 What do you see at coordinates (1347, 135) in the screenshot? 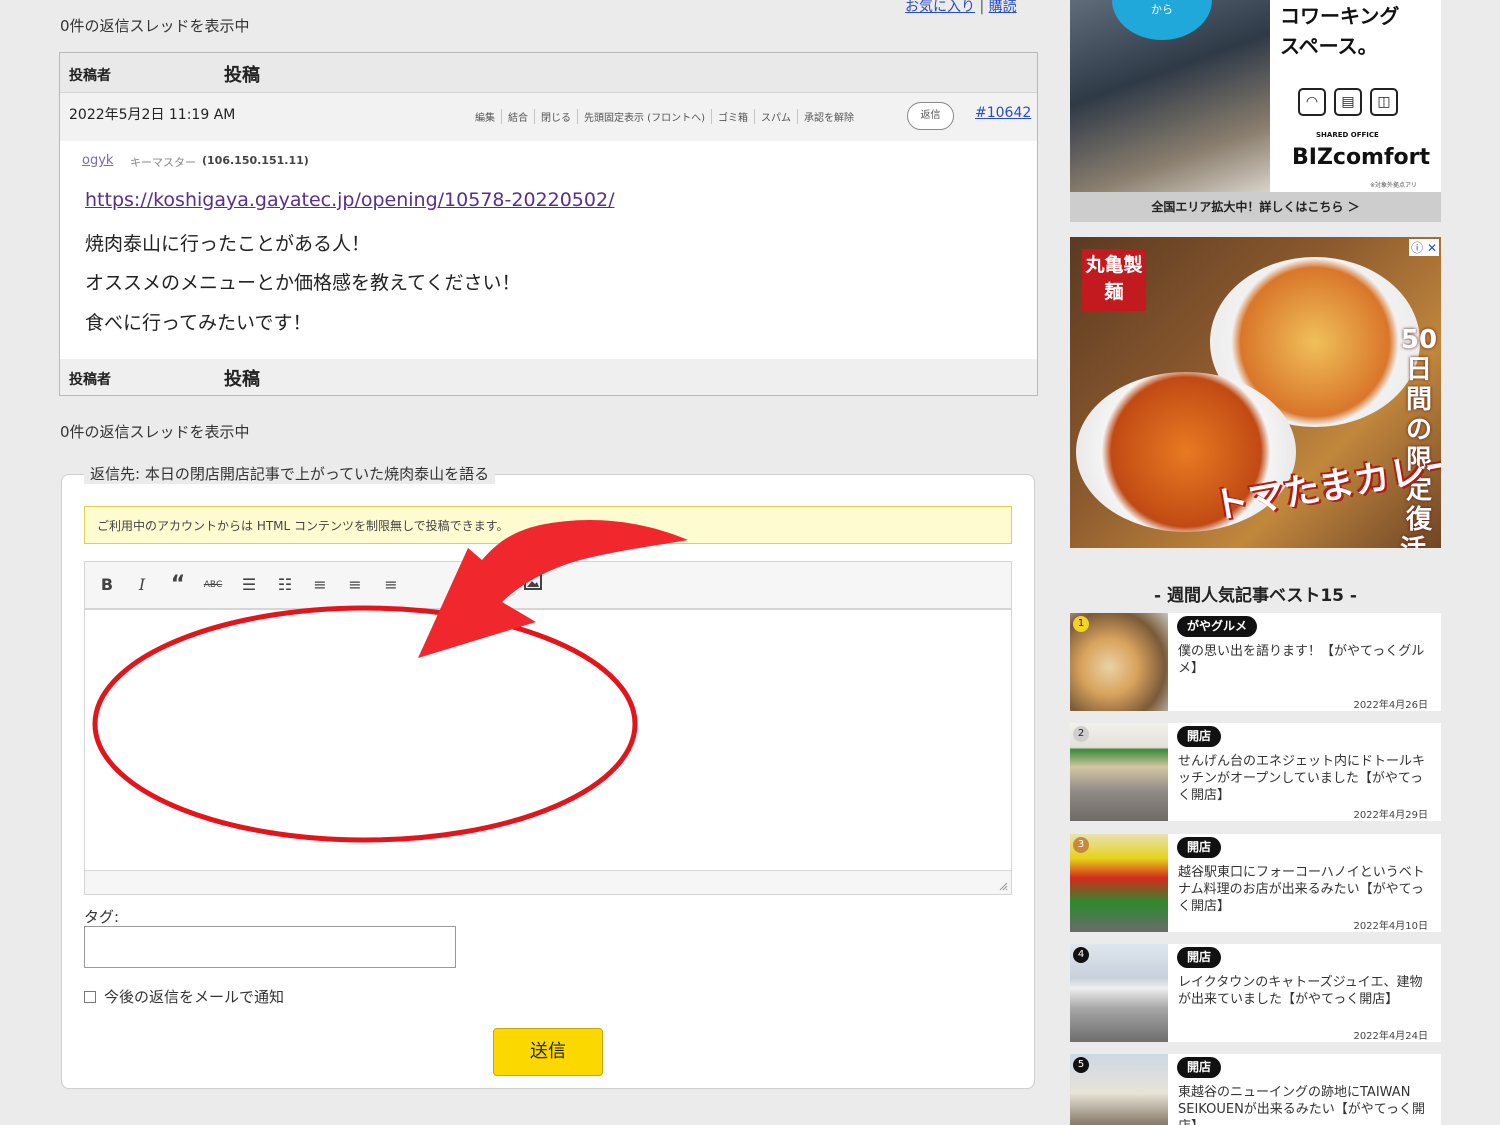
I see `ad-shared-office: SHARED OFFICE` at bounding box center [1347, 135].